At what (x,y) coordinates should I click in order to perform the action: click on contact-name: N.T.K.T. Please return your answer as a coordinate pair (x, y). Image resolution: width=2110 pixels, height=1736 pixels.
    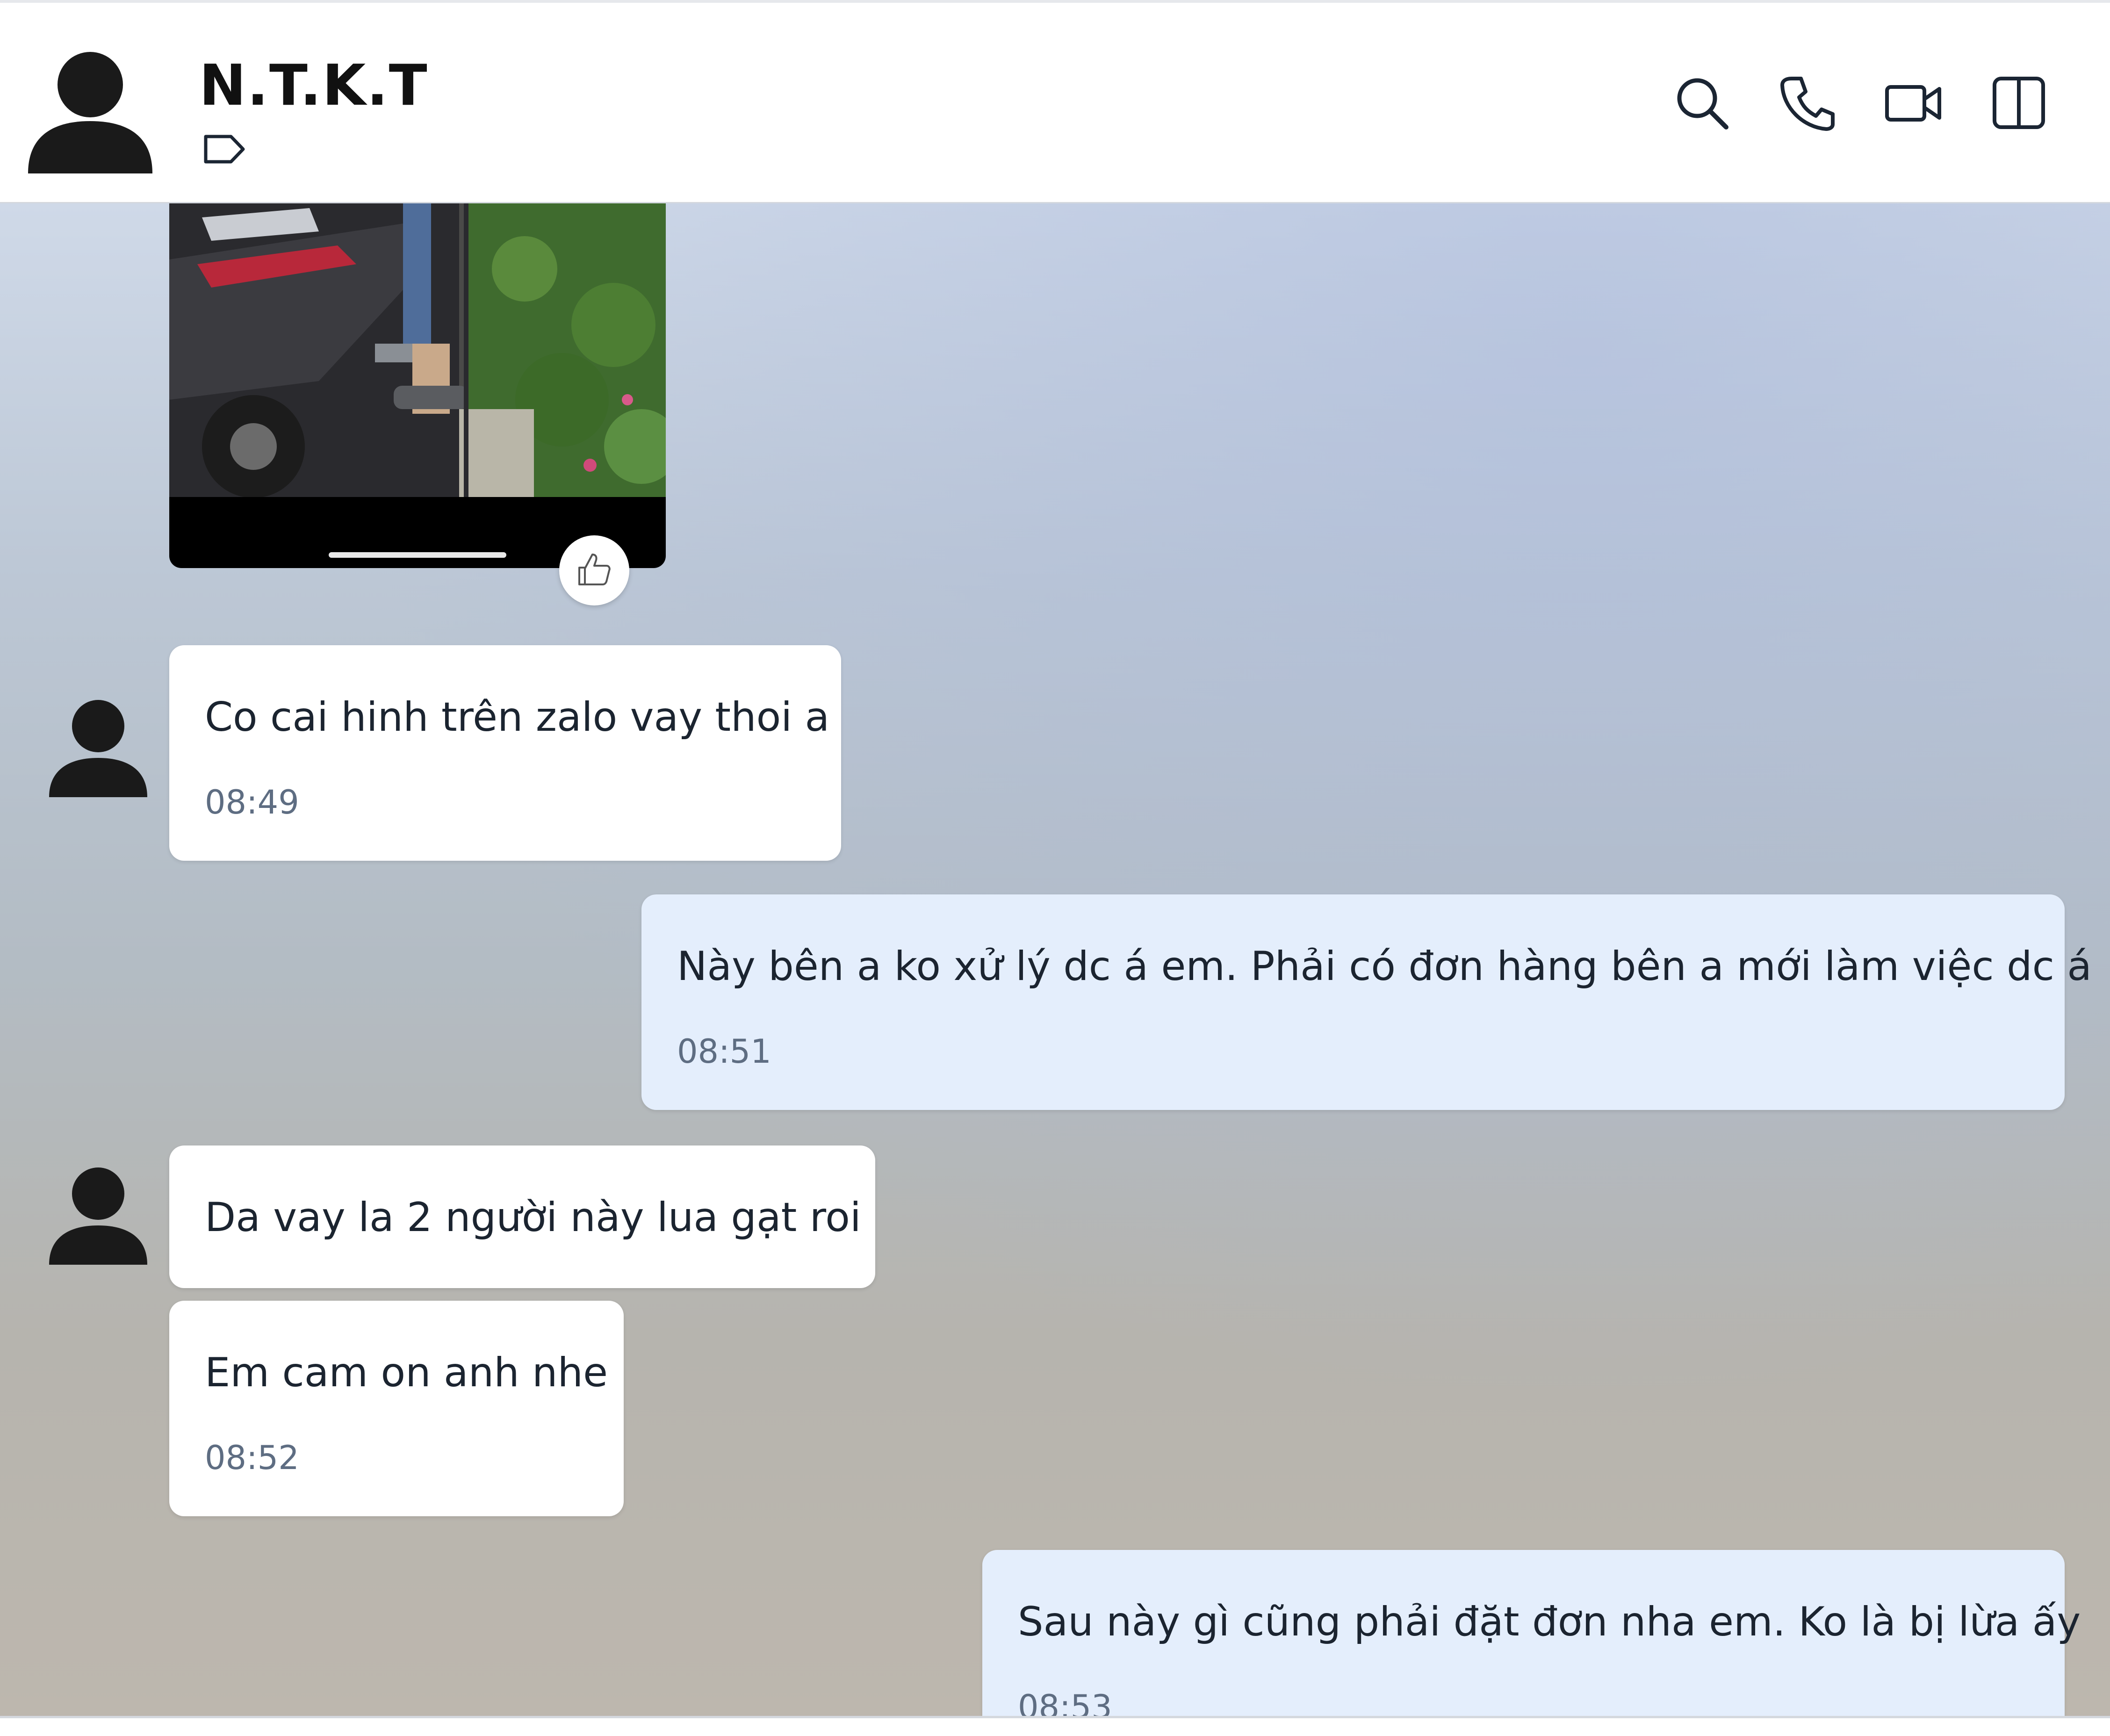
    Looking at the image, I should click on (313, 85).